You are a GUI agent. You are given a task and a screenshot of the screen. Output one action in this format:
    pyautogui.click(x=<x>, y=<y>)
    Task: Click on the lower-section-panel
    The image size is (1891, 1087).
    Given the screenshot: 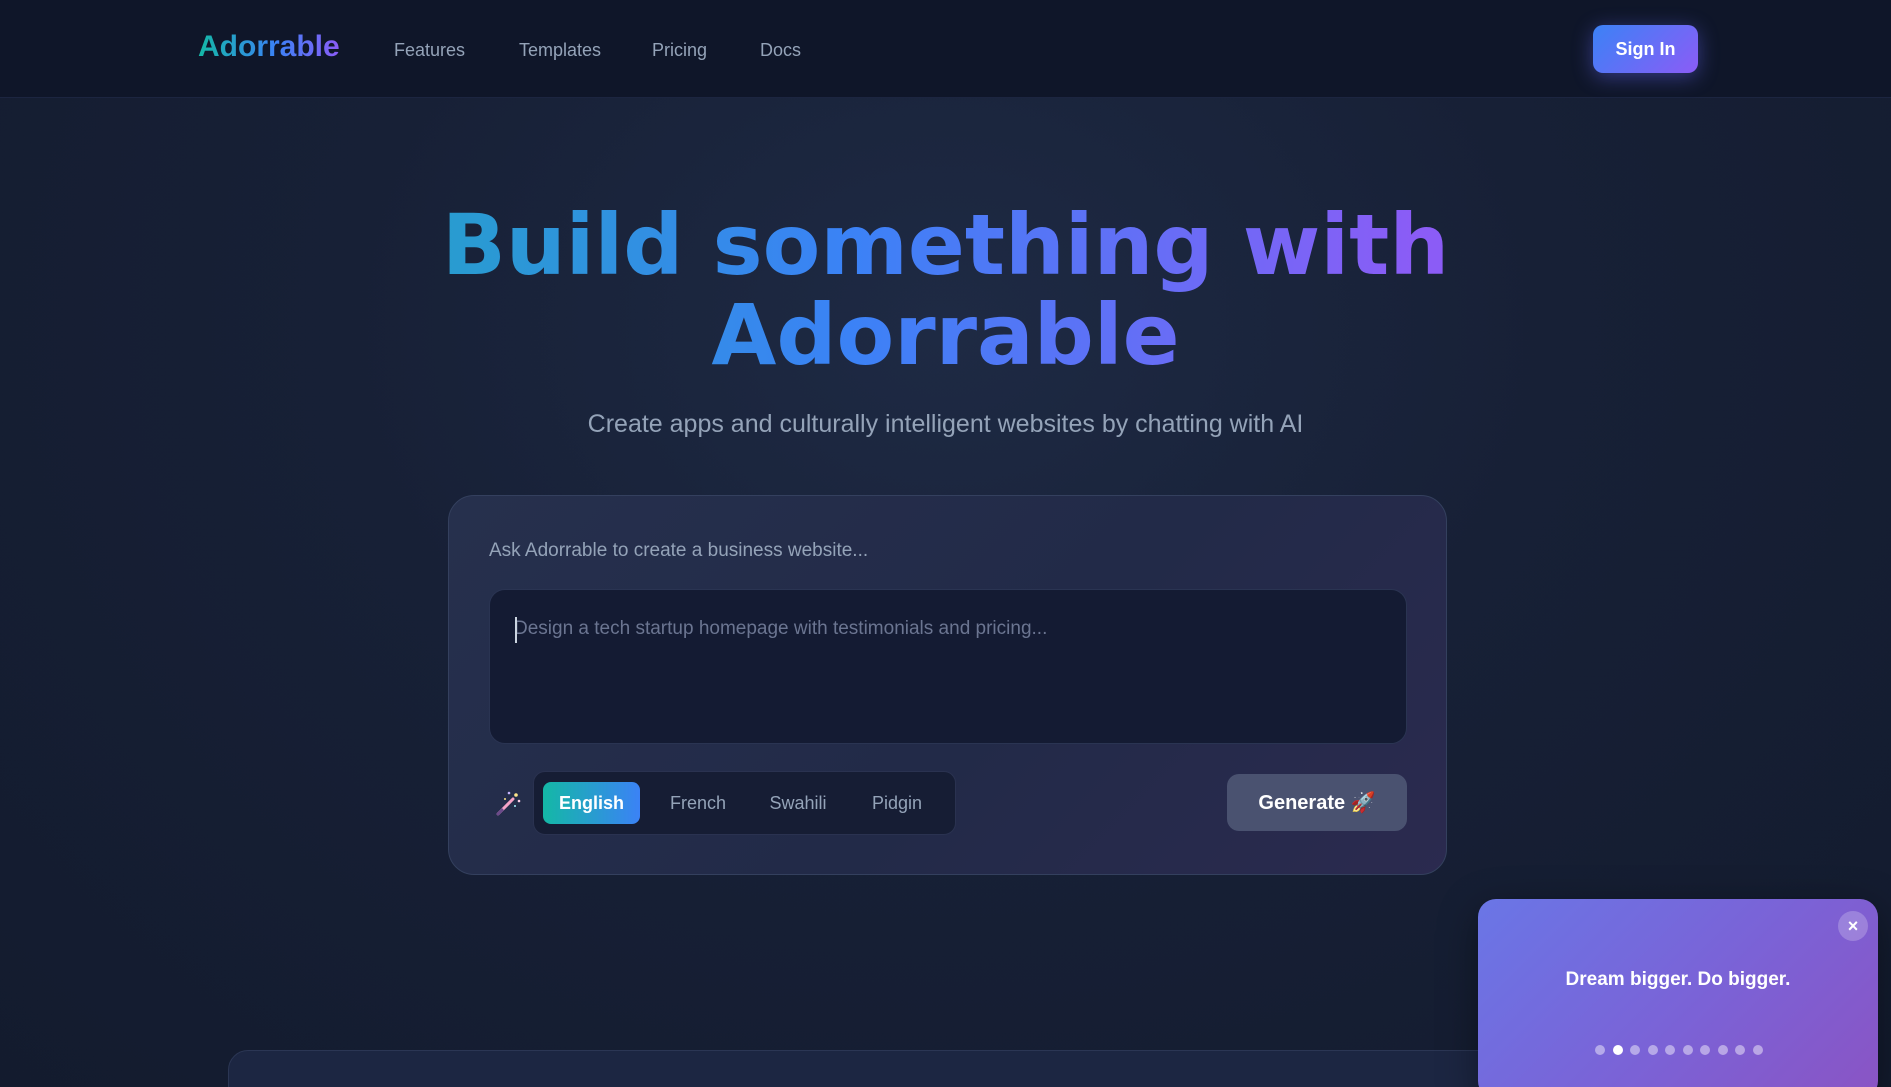 What is the action you would take?
    pyautogui.click(x=928, y=1068)
    